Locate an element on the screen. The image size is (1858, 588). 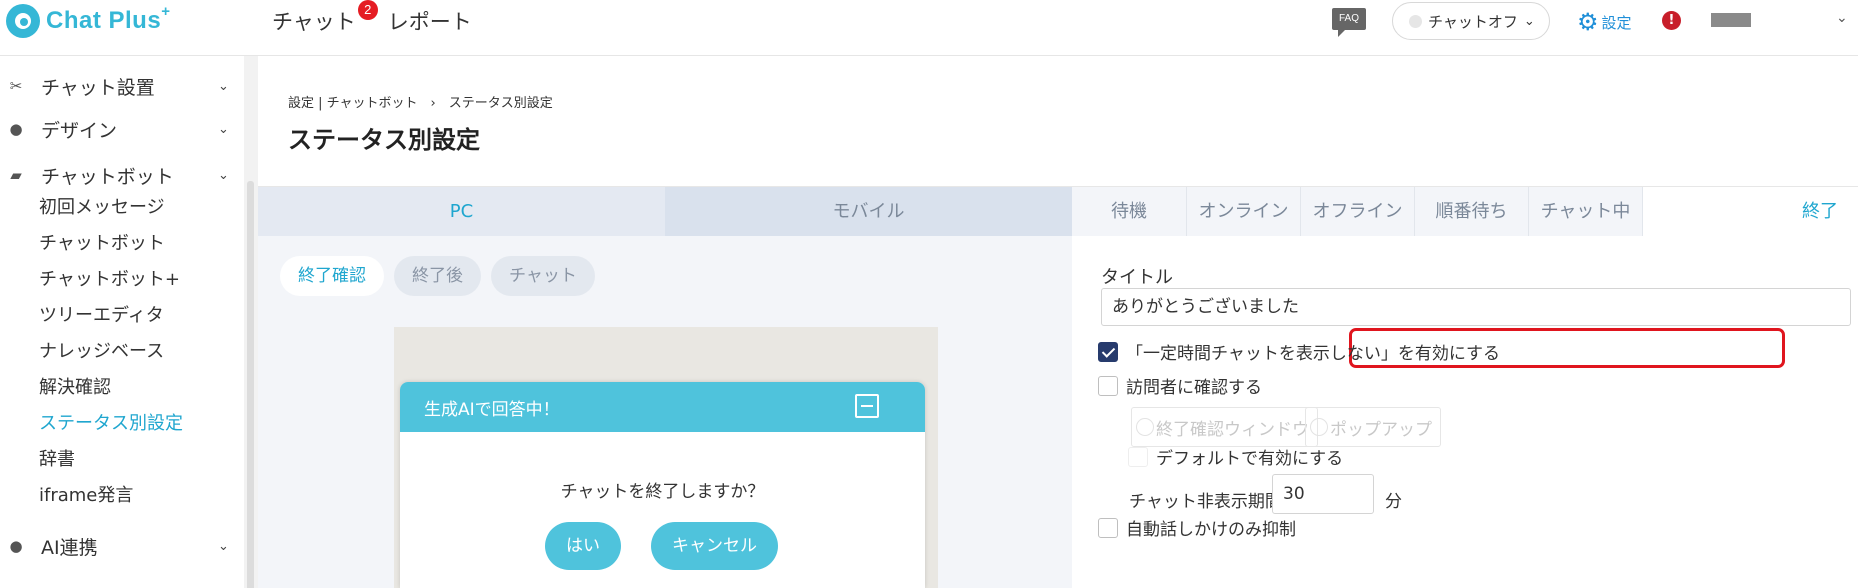
hide-chat-option: 「一定時間チャットを表示しない」を有効にする is located at coordinates (1299, 351).